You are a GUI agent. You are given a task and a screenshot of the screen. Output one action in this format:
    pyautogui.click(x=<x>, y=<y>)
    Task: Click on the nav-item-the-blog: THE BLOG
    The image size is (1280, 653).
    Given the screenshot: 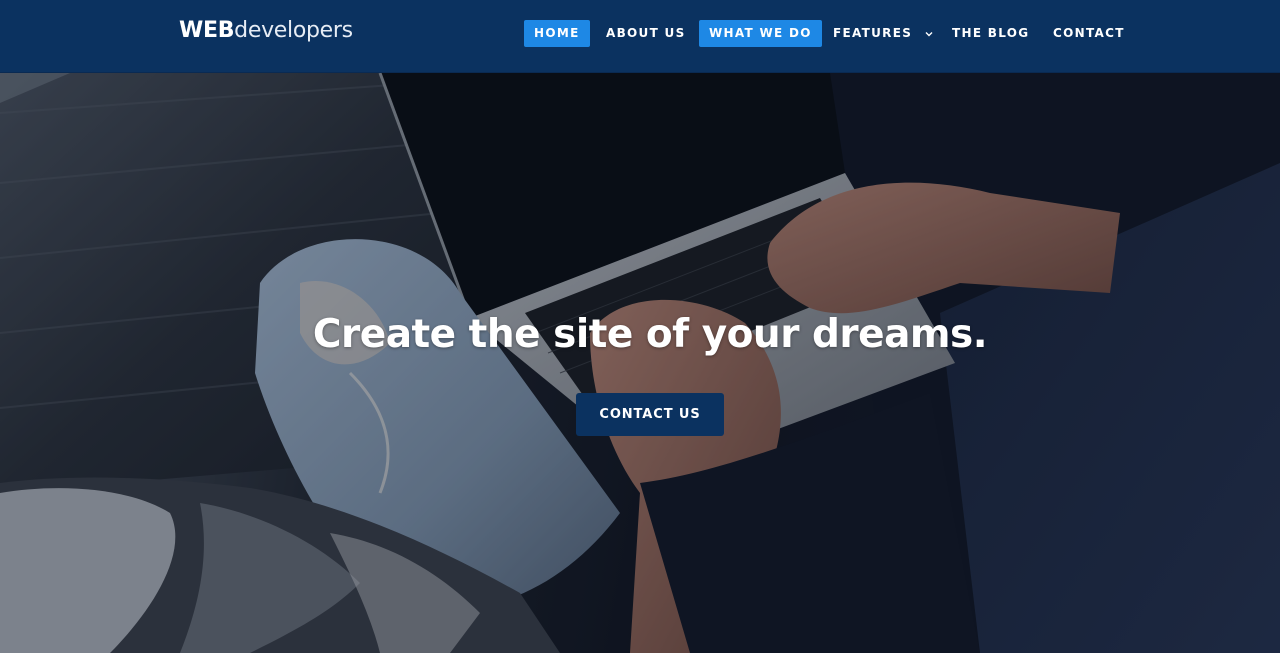 What is the action you would take?
    pyautogui.click(x=990, y=33)
    